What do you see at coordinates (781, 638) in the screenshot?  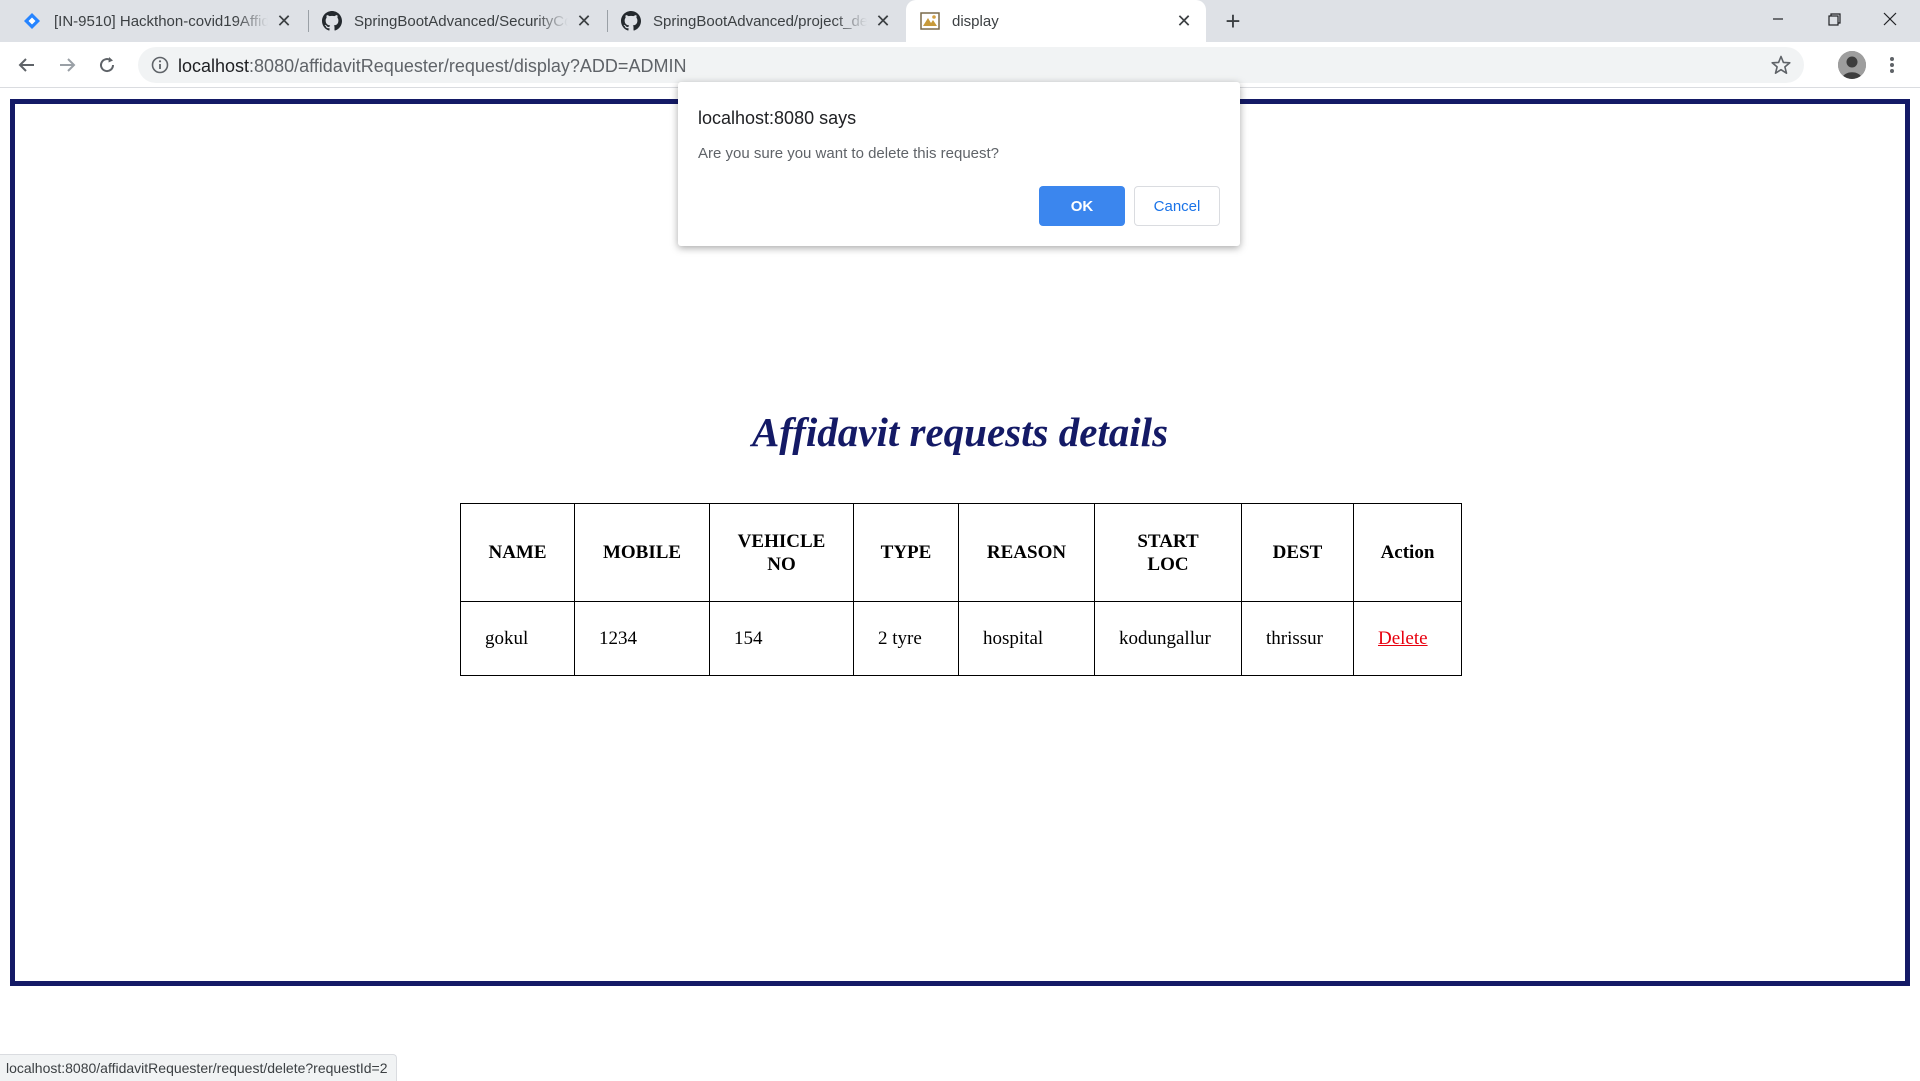 I see `cell-vehicle-no: 154` at bounding box center [781, 638].